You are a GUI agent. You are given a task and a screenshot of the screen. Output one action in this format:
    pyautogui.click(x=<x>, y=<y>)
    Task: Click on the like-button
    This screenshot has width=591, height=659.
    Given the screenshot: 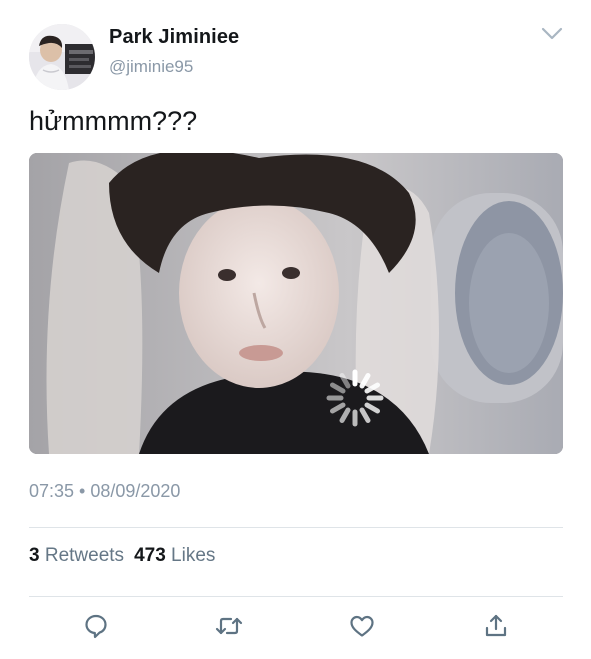 What is the action you would take?
    pyautogui.click(x=362, y=626)
    